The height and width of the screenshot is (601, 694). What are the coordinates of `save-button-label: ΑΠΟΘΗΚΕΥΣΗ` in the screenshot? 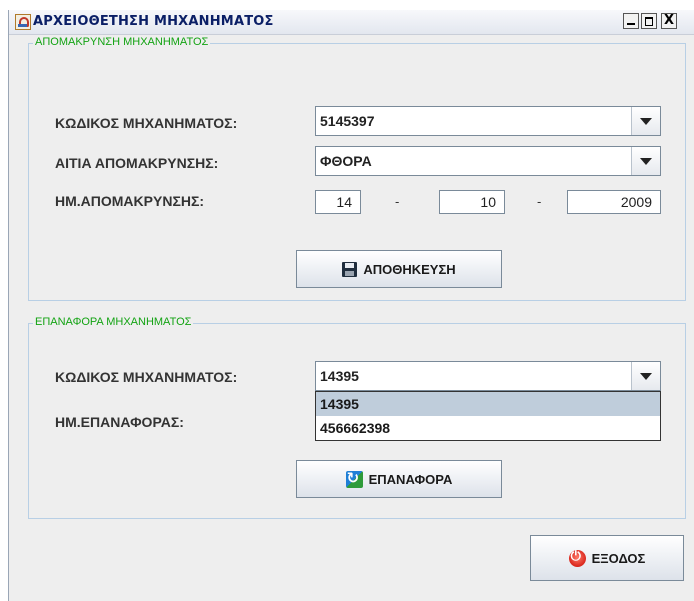 It's located at (409, 269).